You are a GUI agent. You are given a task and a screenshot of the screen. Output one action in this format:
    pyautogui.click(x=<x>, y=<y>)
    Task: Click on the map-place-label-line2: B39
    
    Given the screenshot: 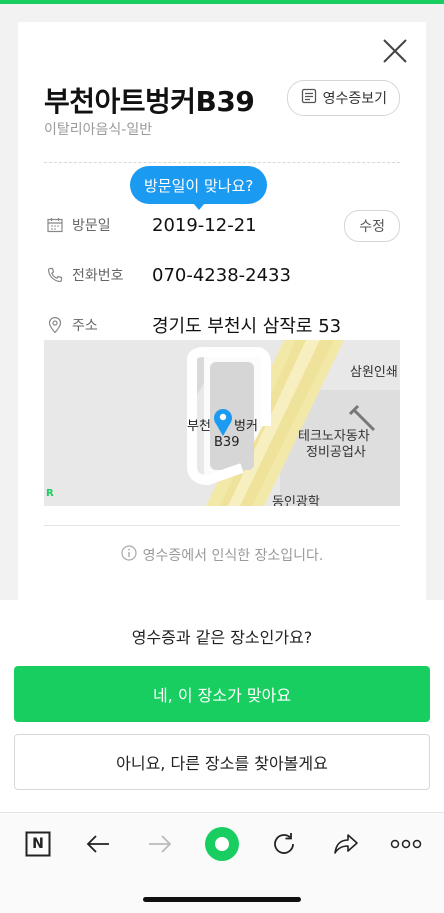 What is the action you would take?
    pyautogui.click(x=226, y=442)
    